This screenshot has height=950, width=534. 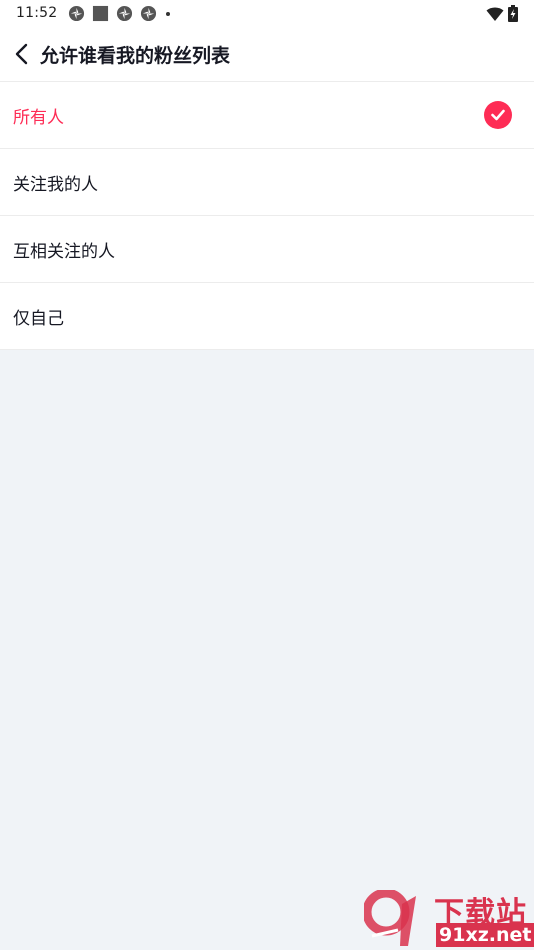 I want to click on more-notifications-dot, so click(x=168, y=13).